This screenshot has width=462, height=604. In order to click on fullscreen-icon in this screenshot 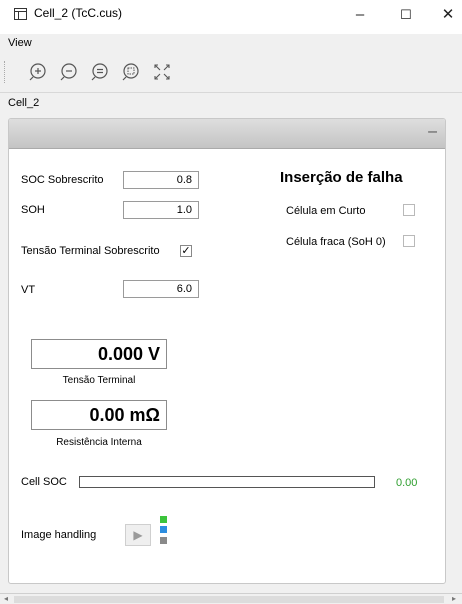, I will do `click(162, 72)`.